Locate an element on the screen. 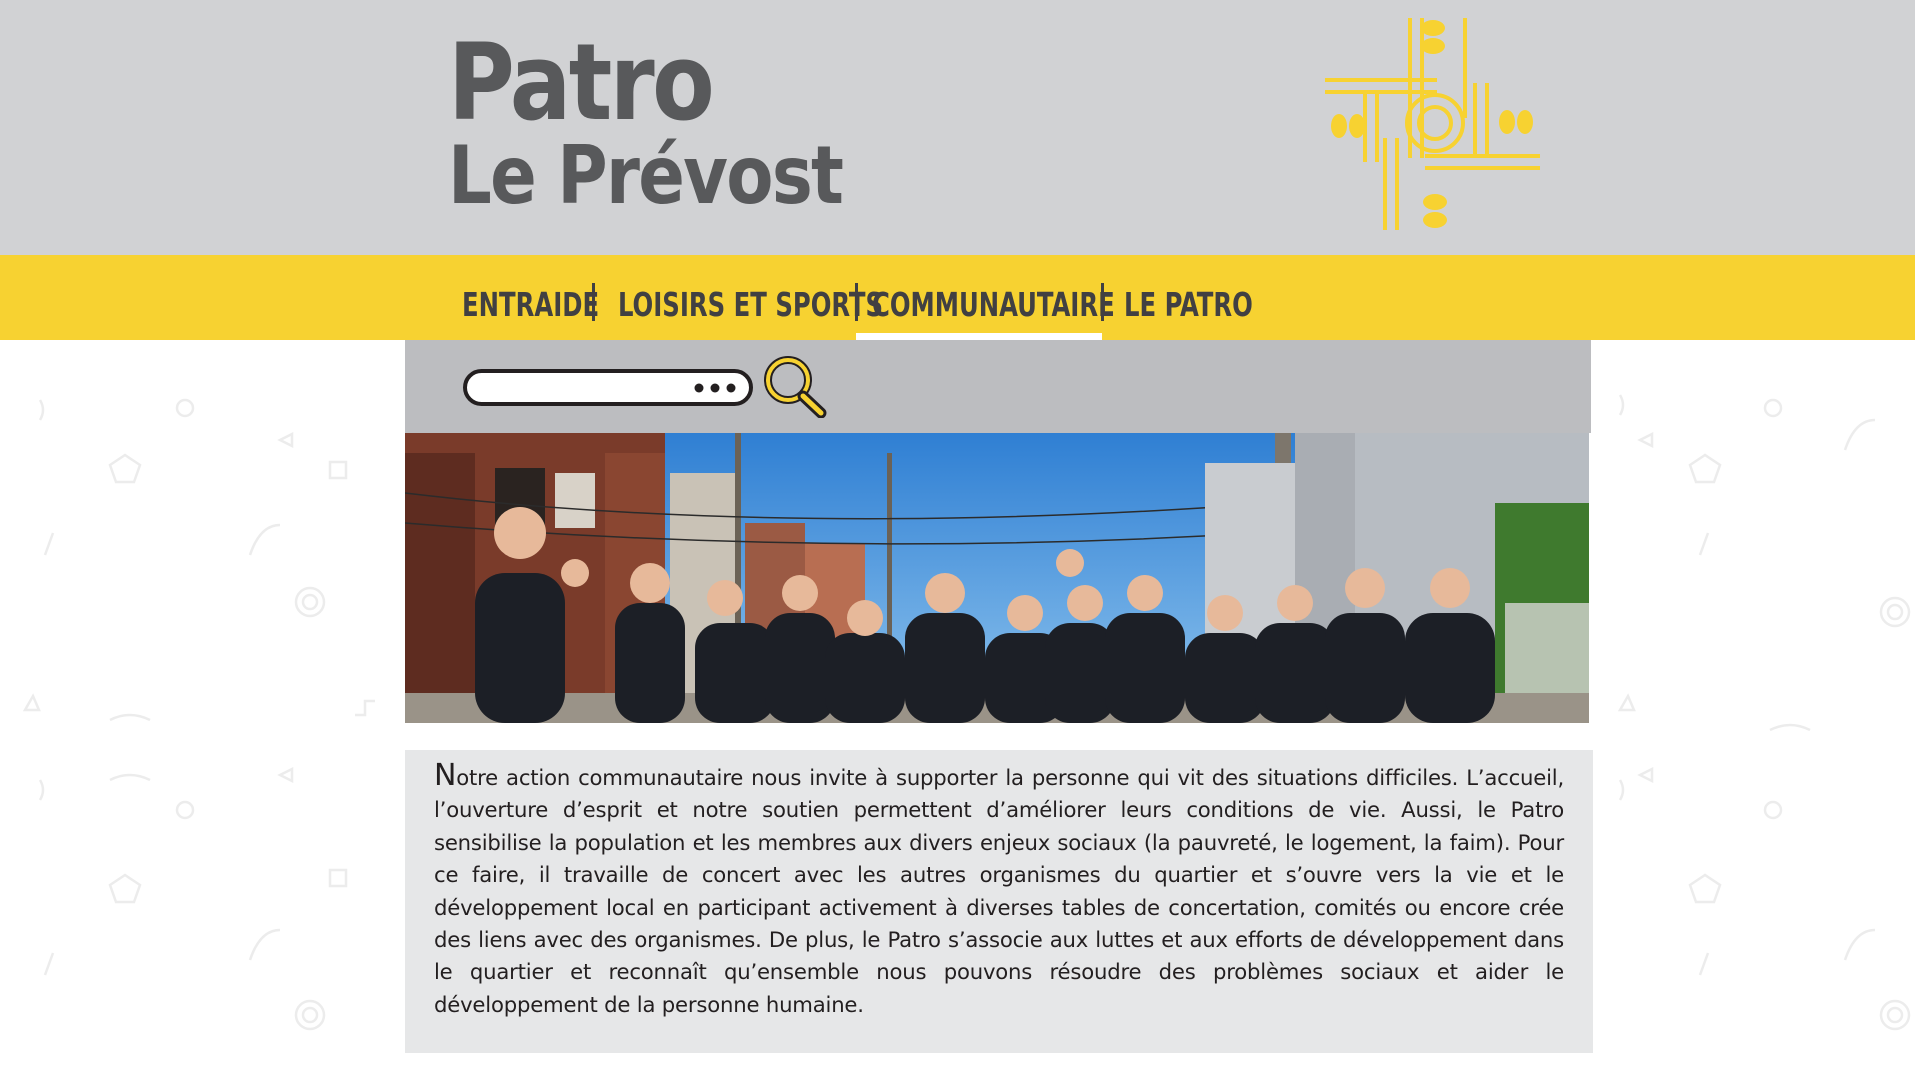 This screenshot has width=1915, height=1075. ellipsis-icon is located at coordinates (715, 388).